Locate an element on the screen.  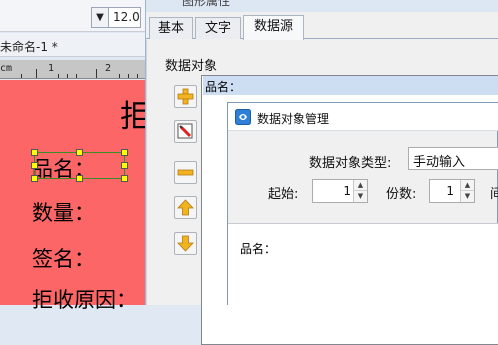
edit-icon is located at coordinates (185, 131).